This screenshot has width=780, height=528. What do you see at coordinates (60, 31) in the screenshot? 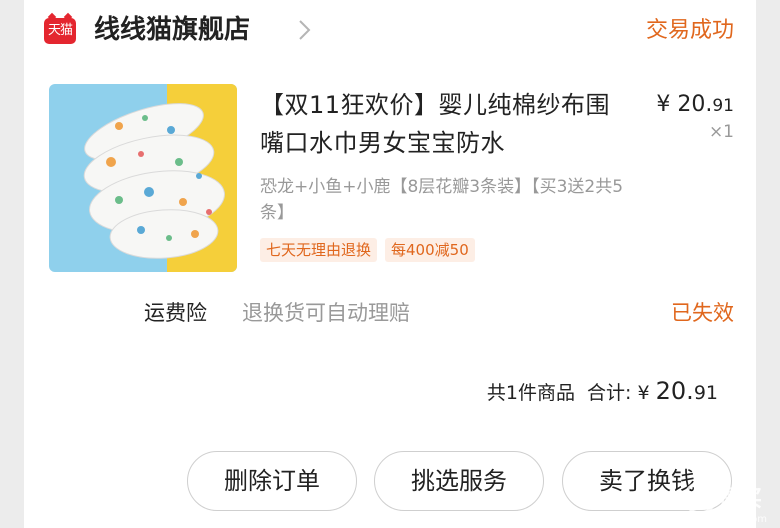
I see `tmall-logo-icon: 天猫` at bounding box center [60, 31].